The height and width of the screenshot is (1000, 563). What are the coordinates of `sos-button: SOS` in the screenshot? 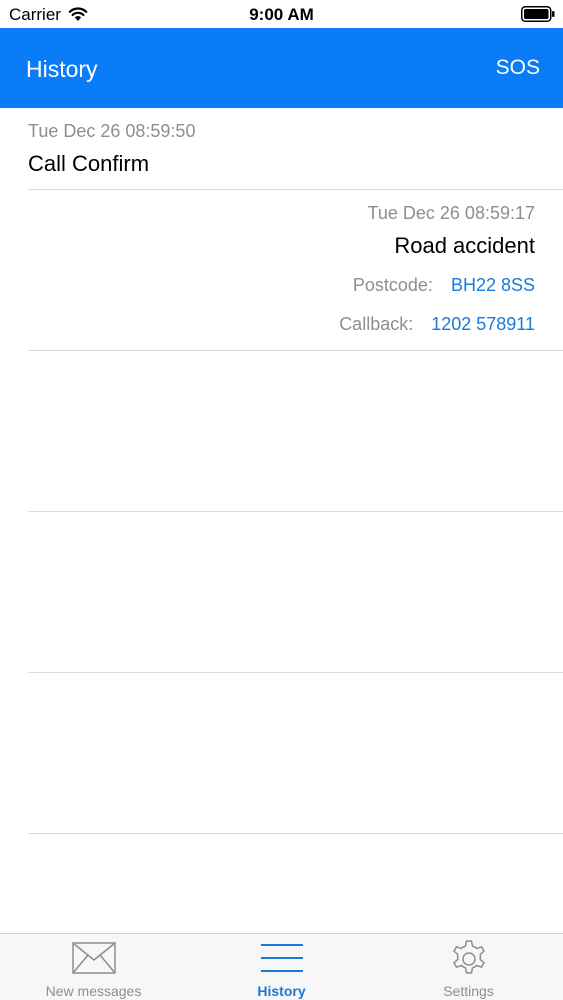 It's located at (518, 68).